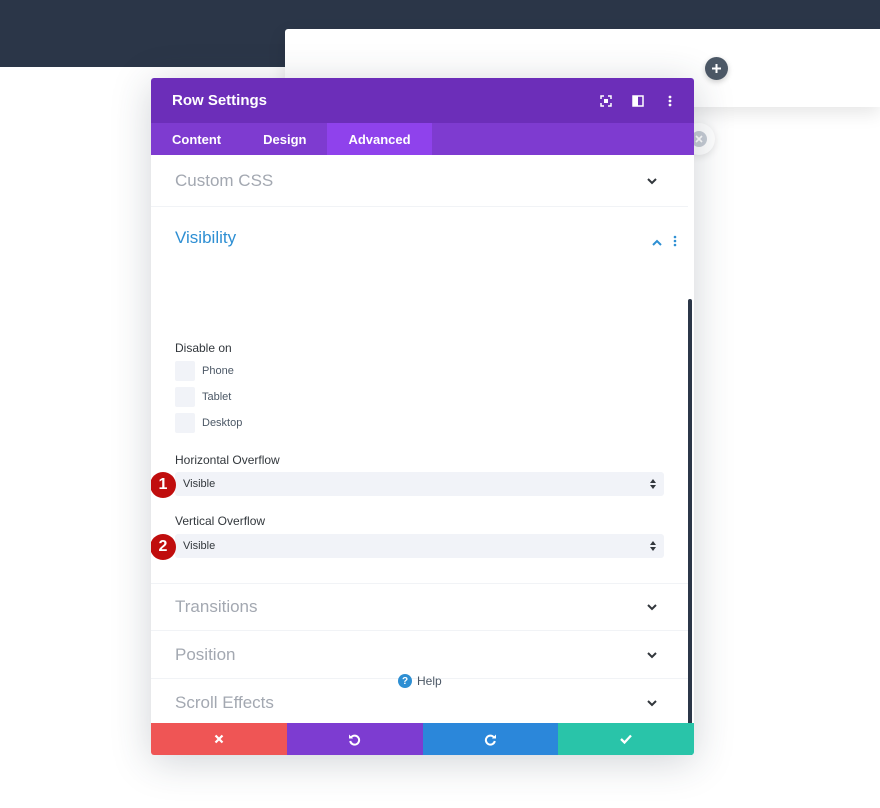  I want to click on vertical-overflow-select: Visible, so click(419, 546).